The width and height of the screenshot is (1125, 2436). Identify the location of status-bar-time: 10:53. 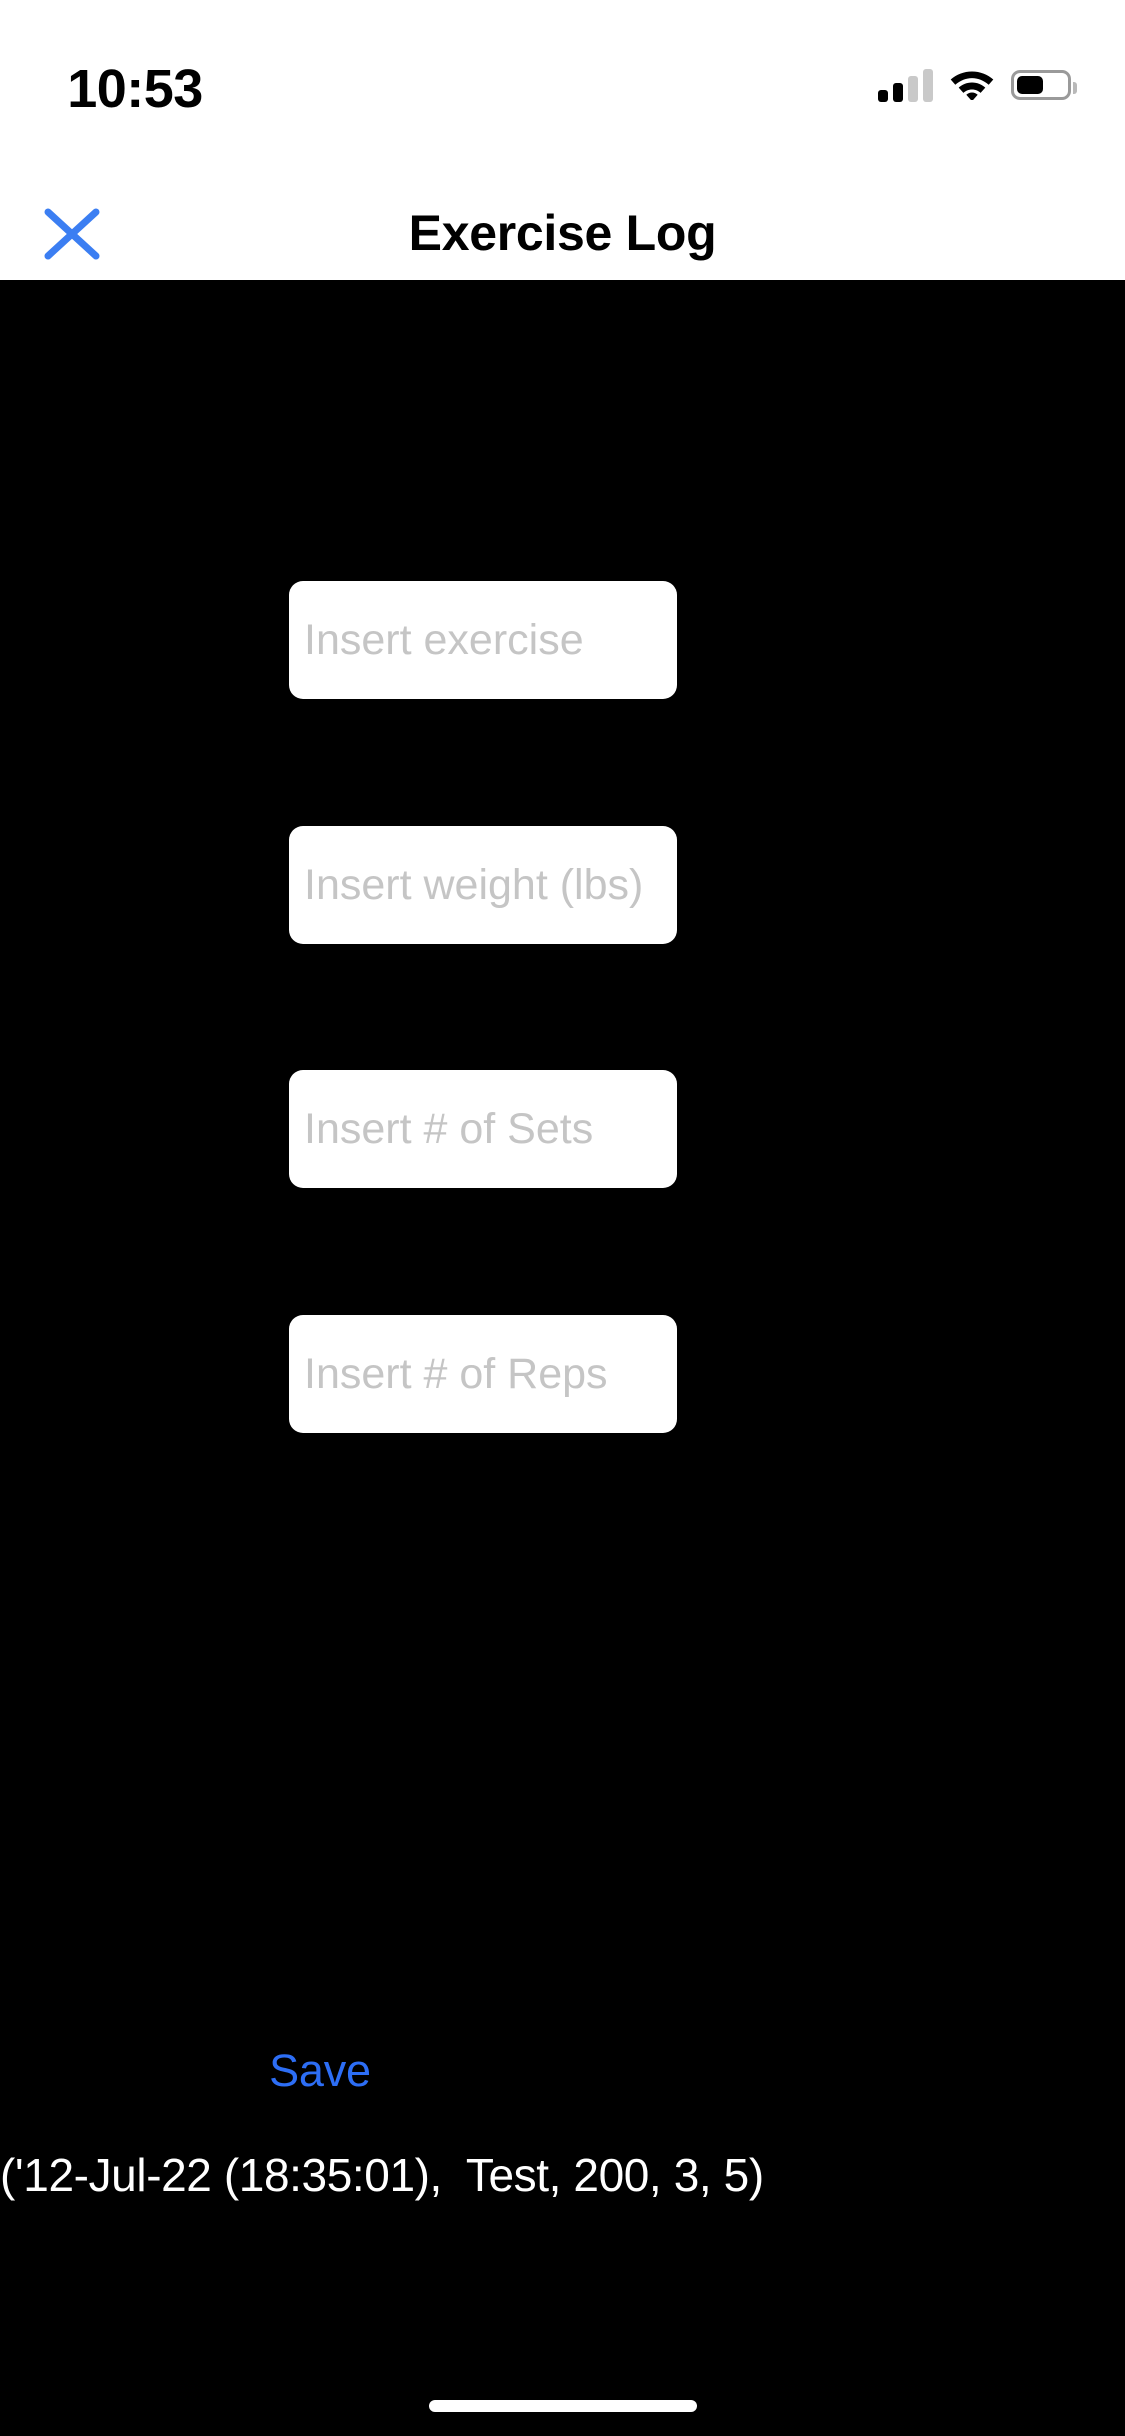
(135, 89).